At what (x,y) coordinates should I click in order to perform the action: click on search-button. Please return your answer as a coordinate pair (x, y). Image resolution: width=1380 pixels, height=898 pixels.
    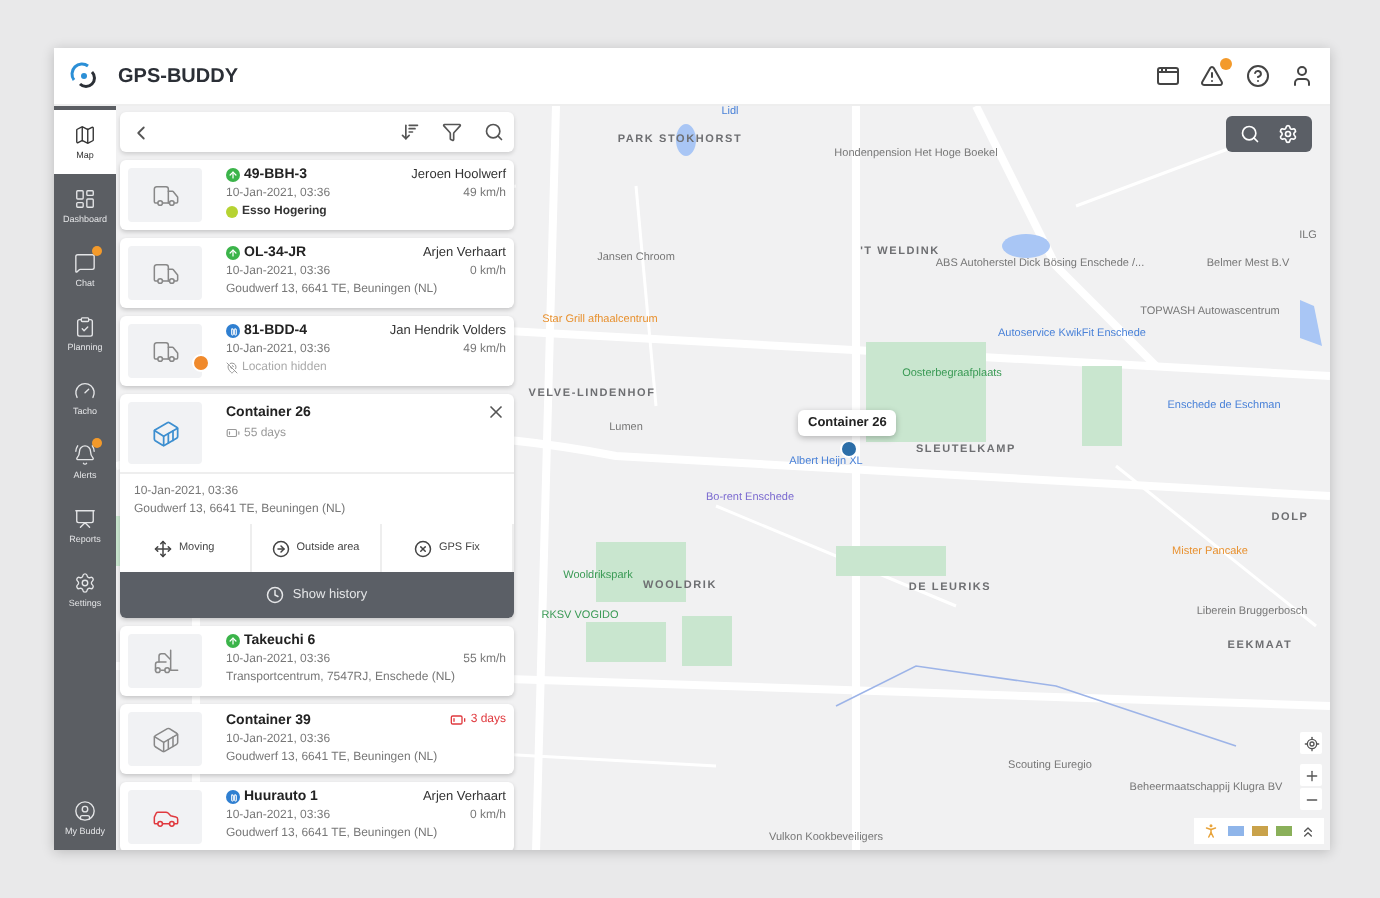
    Looking at the image, I should click on (1250, 134).